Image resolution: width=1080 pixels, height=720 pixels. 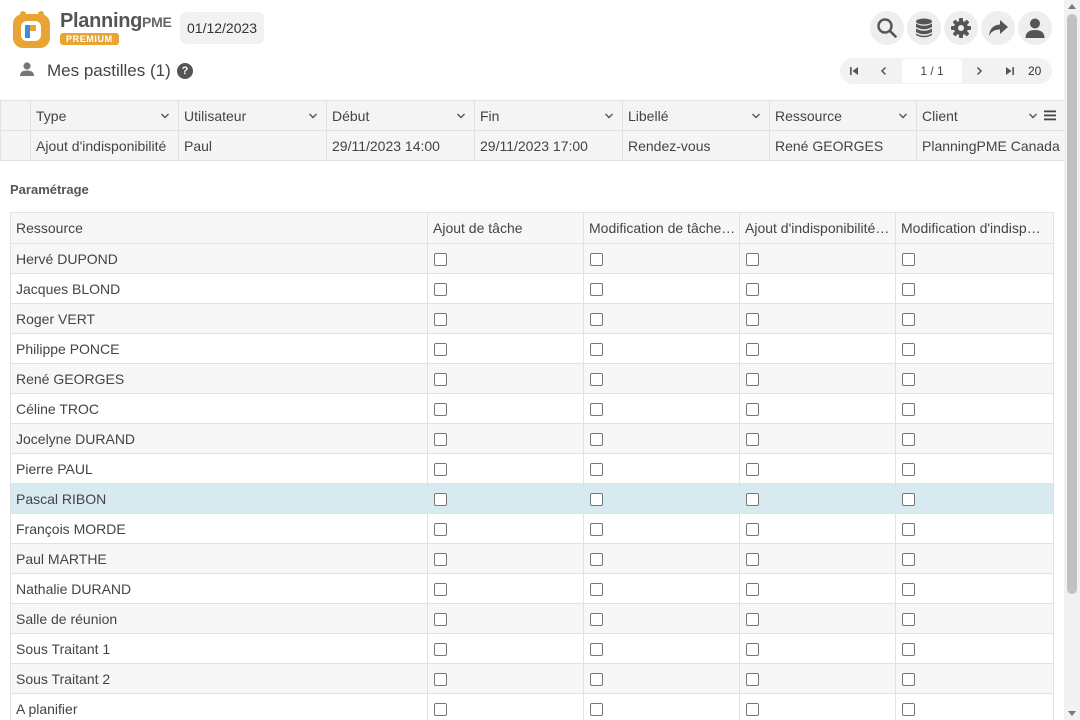 What do you see at coordinates (548, 115) in the screenshot?
I see `column-header: Fin` at bounding box center [548, 115].